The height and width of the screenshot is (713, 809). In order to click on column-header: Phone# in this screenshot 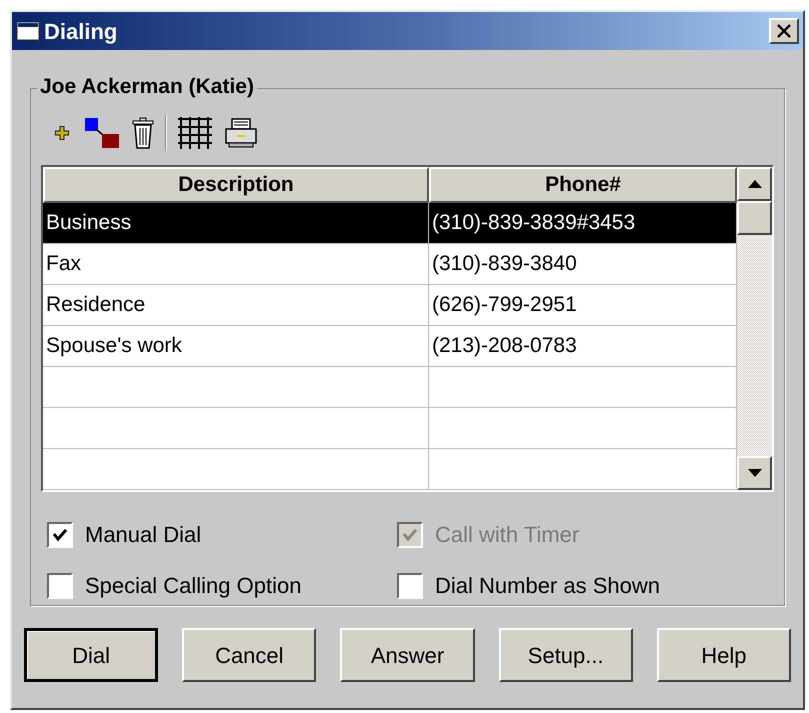, I will do `click(583, 185)`.